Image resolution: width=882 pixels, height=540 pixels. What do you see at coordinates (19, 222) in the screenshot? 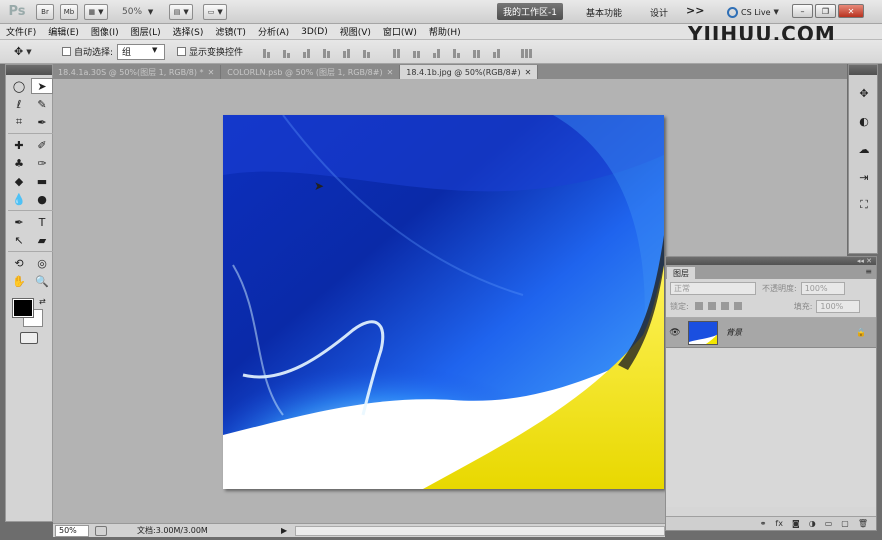
I see `pen-tool: ✒` at bounding box center [19, 222].